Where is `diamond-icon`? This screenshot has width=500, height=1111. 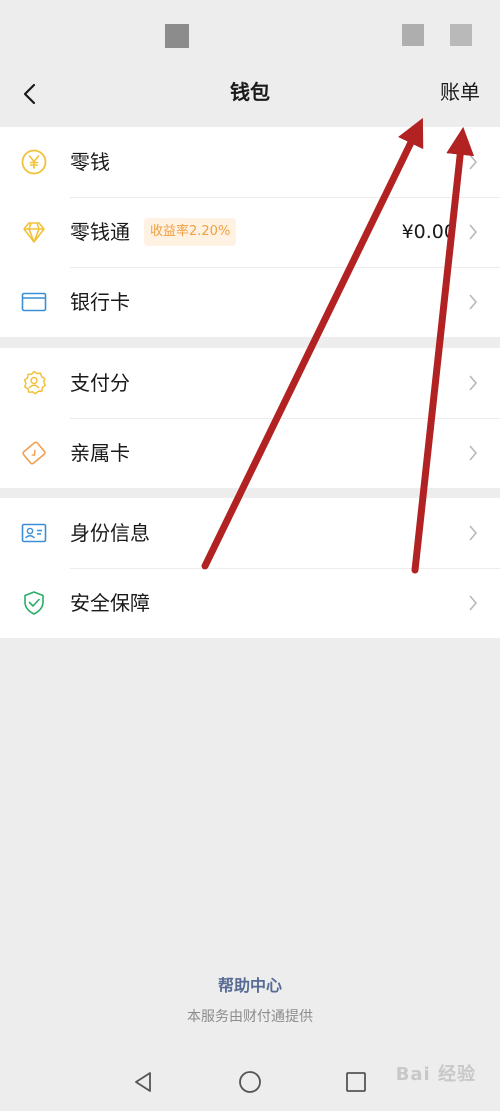 diamond-icon is located at coordinates (34, 232).